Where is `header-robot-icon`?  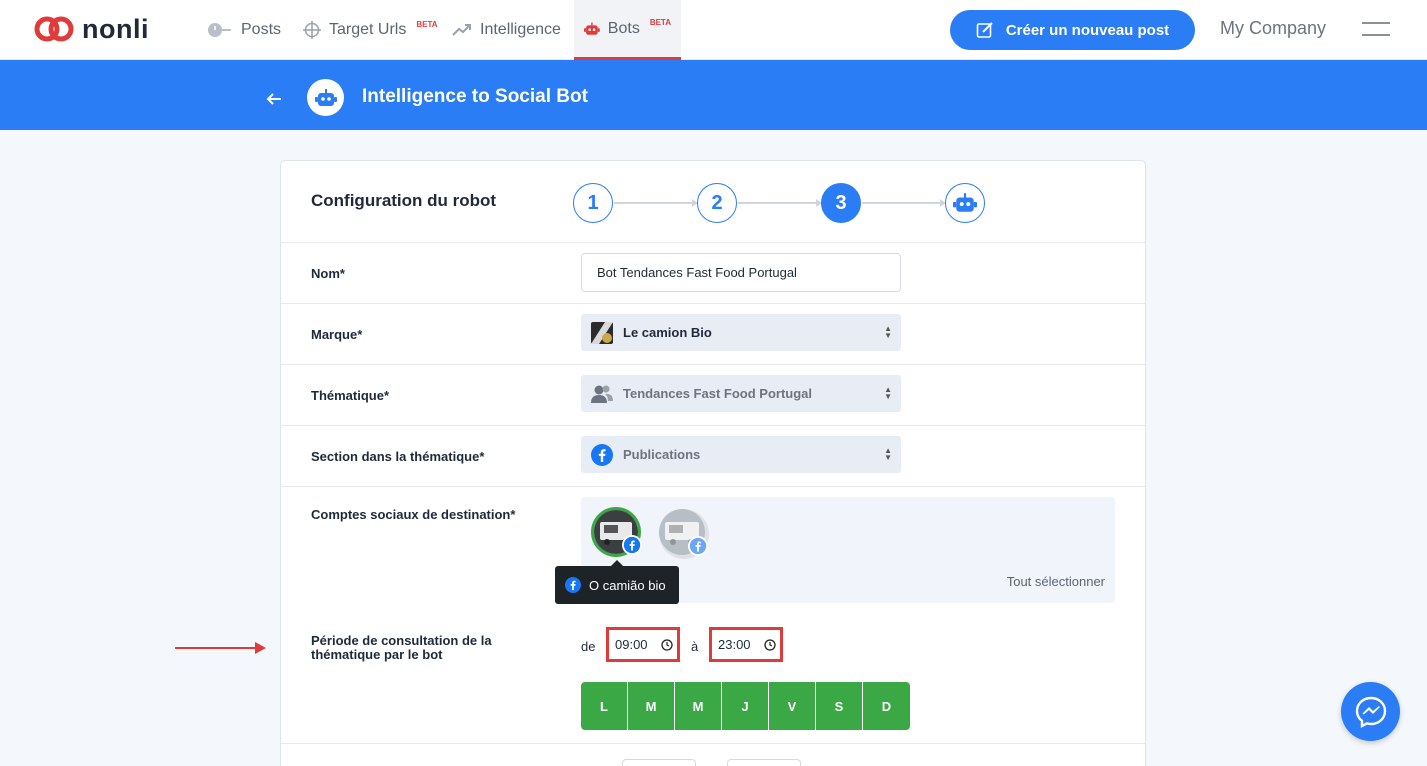
header-robot-icon is located at coordinates (325, 97).